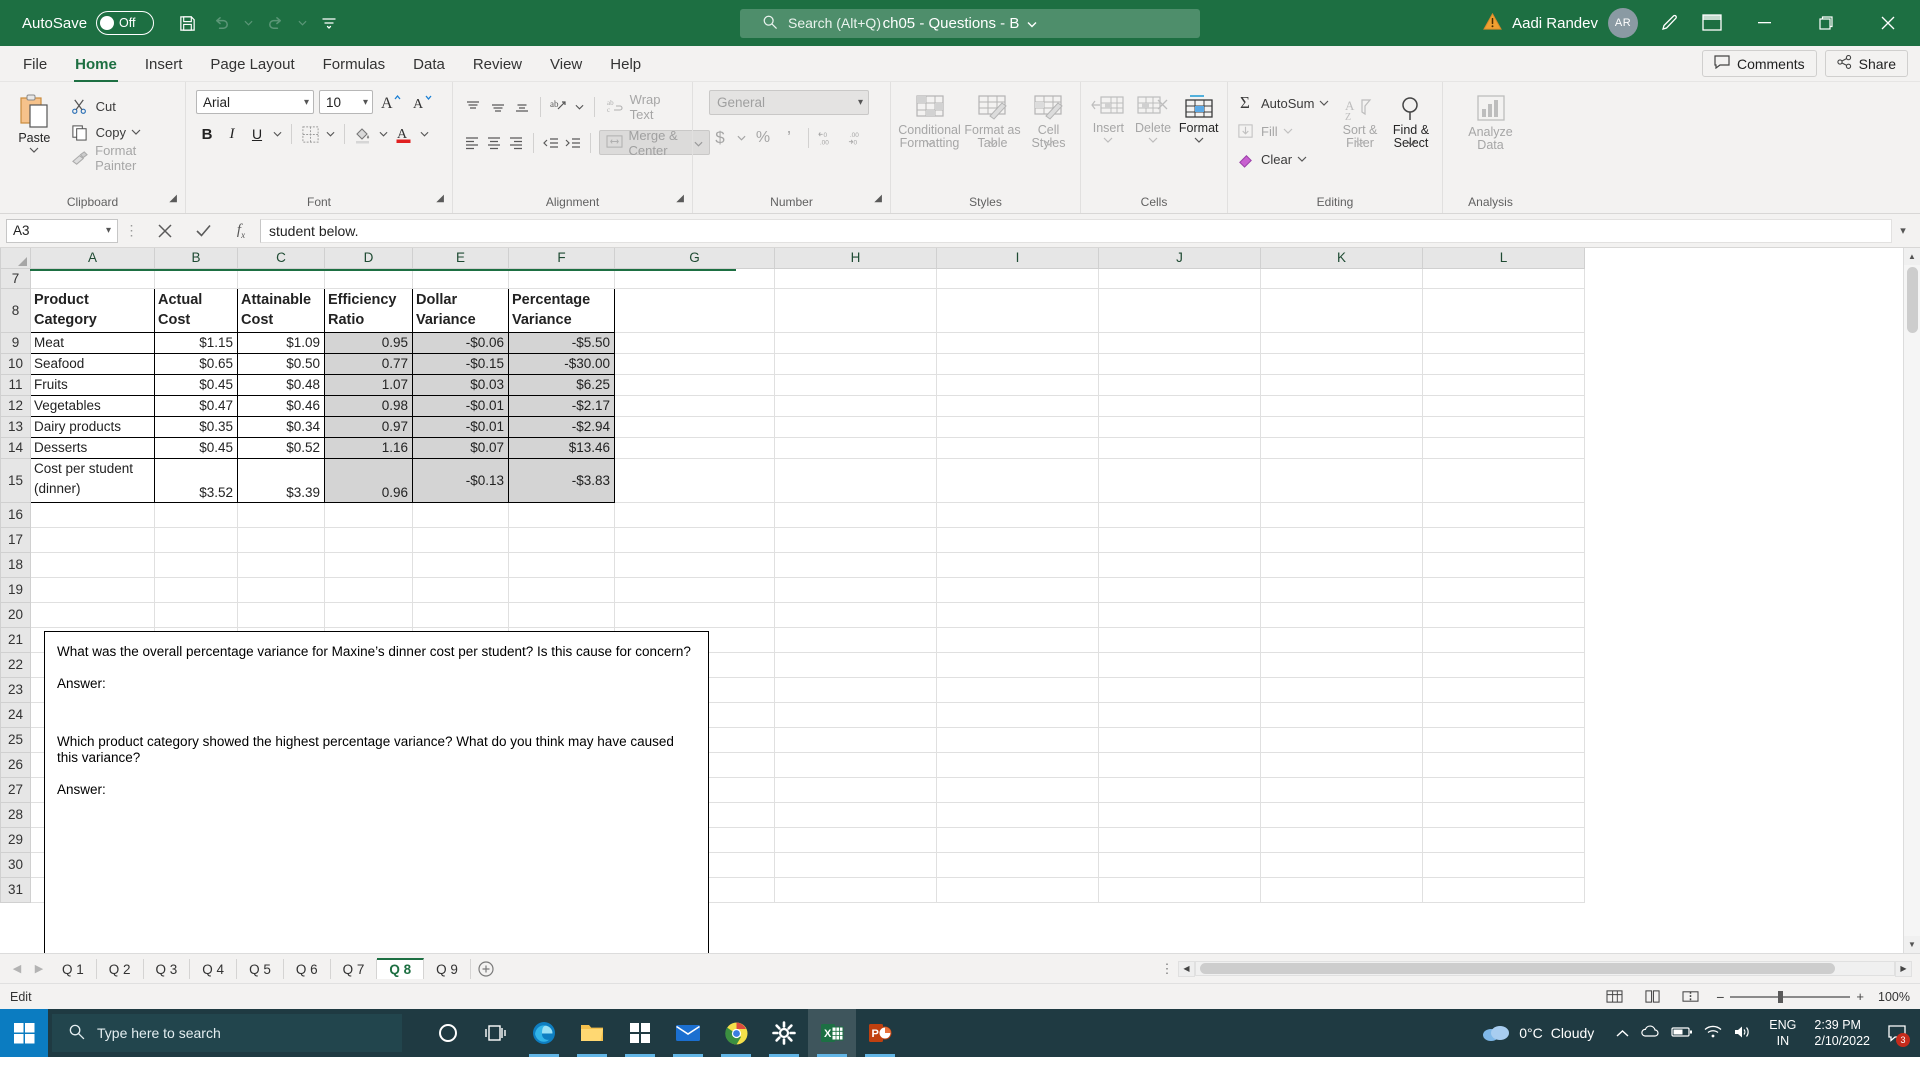 This screenshot has height=1080, width=1920. Describe the element at coordinates (694, 278) in the screenshot. I see `cell-g7` at that location.